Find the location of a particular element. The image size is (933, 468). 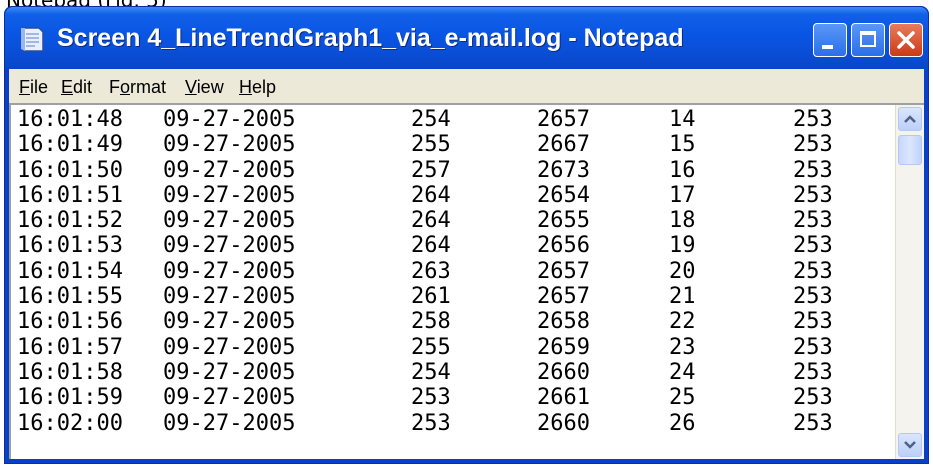

log-value-c: 17 is located at coordinates (682, 195).